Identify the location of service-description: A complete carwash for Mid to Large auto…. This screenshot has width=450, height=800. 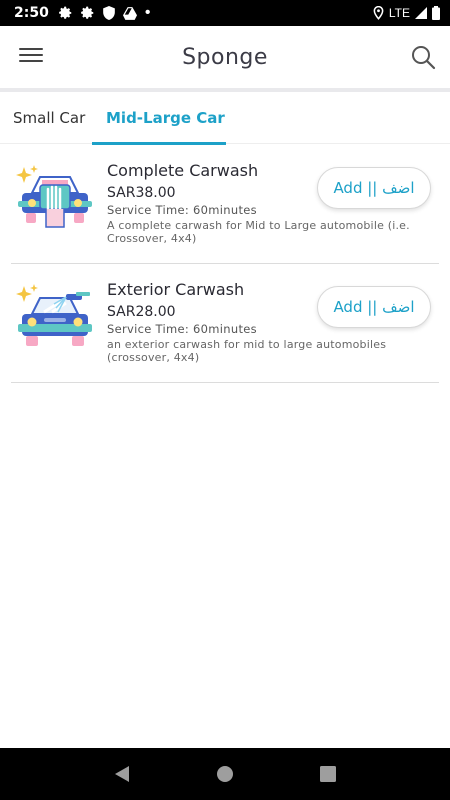
(258, 232).